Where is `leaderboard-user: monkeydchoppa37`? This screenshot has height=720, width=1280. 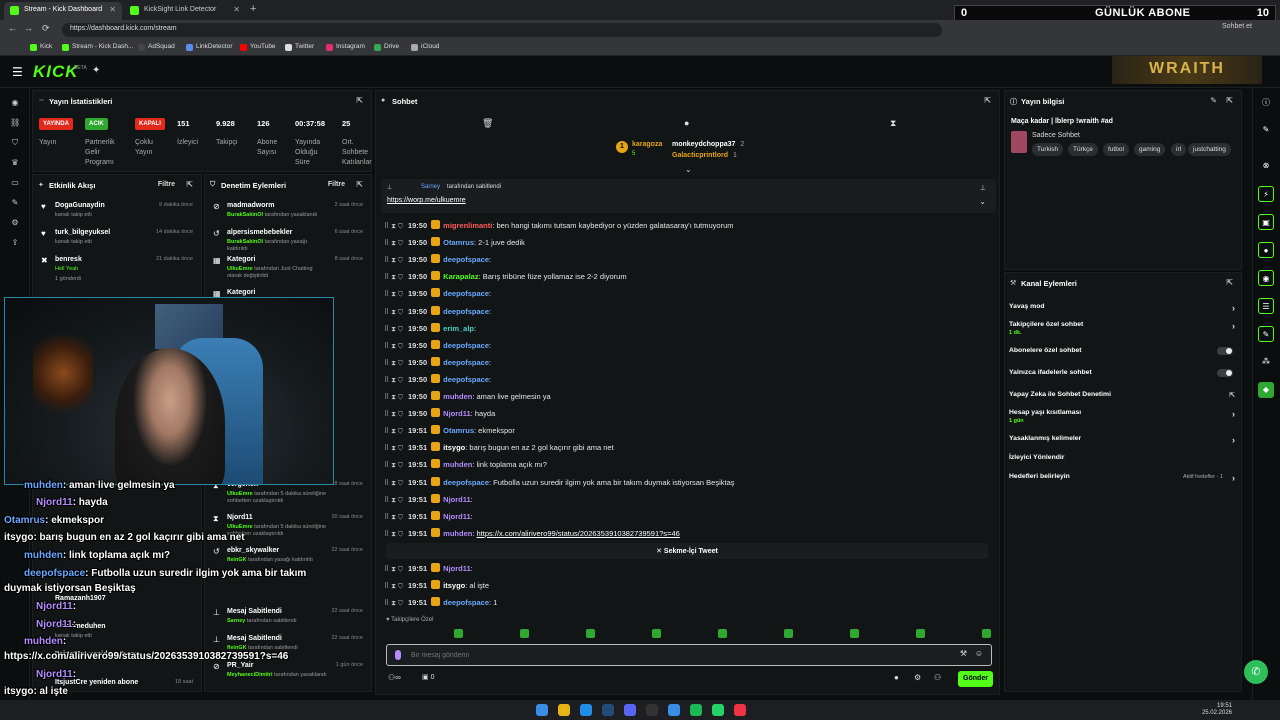
leaderboard-user: monkeydchoppa37 is located at coordinates (703, 144).